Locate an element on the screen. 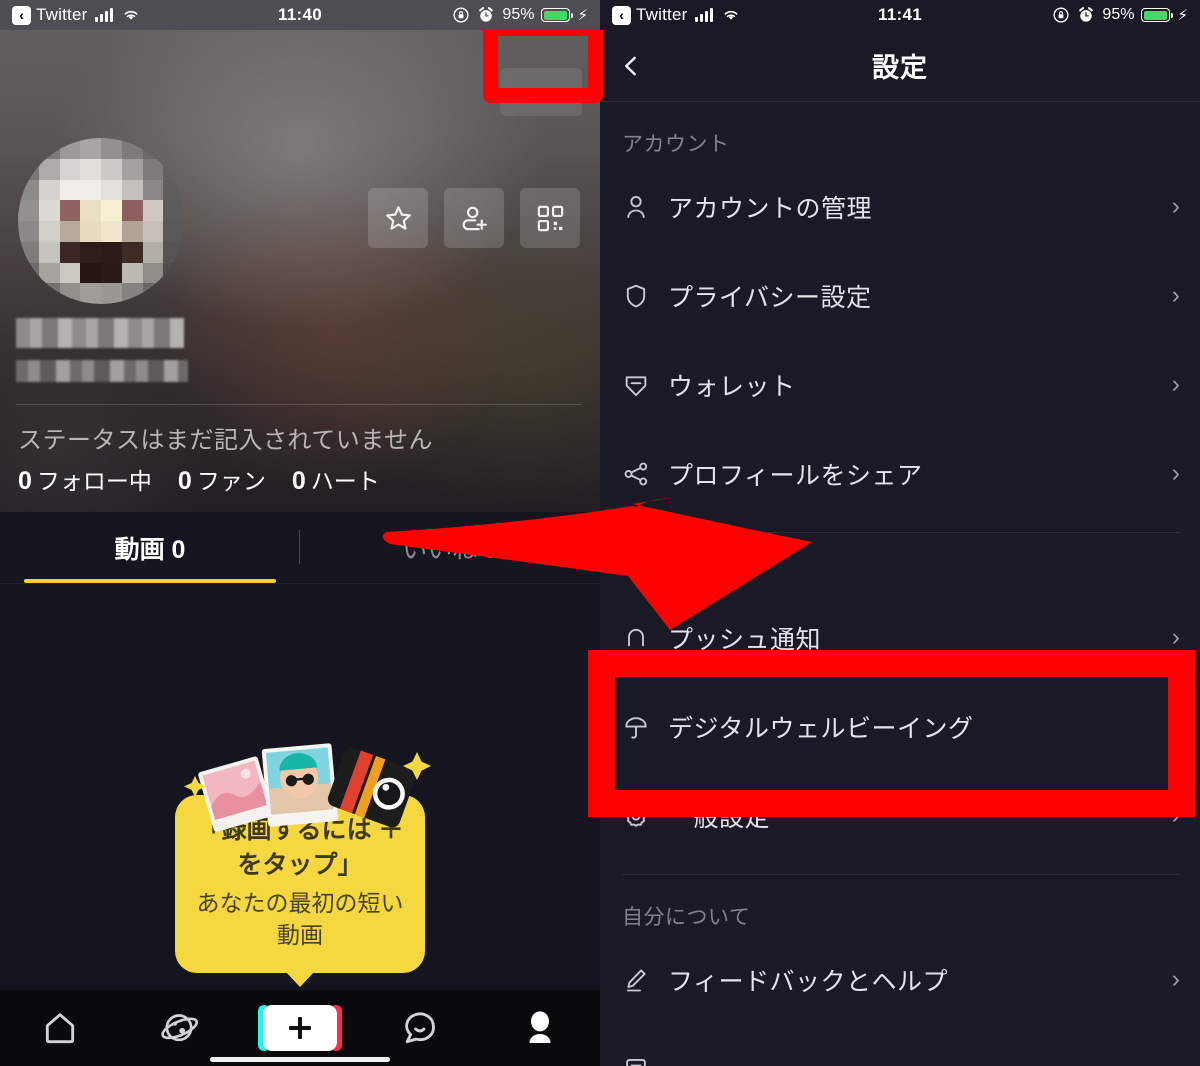 This screenshot has height=1066, width=1200. stat-hearts: 0 ハート is located at coordinates (336, 479).